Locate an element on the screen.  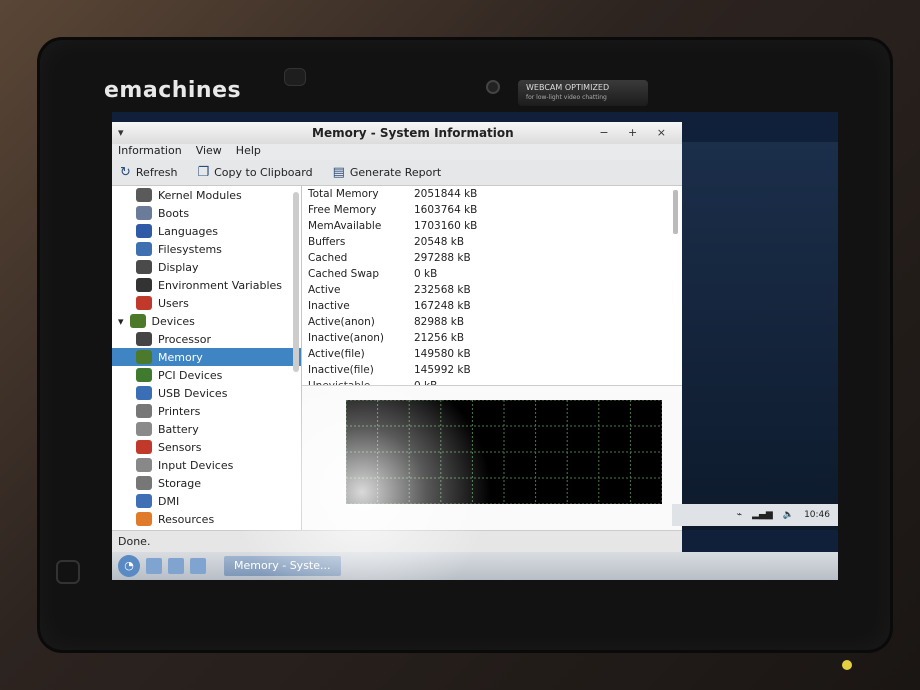
table-row: Active 232568 kB is located at coordinates (492, 290).